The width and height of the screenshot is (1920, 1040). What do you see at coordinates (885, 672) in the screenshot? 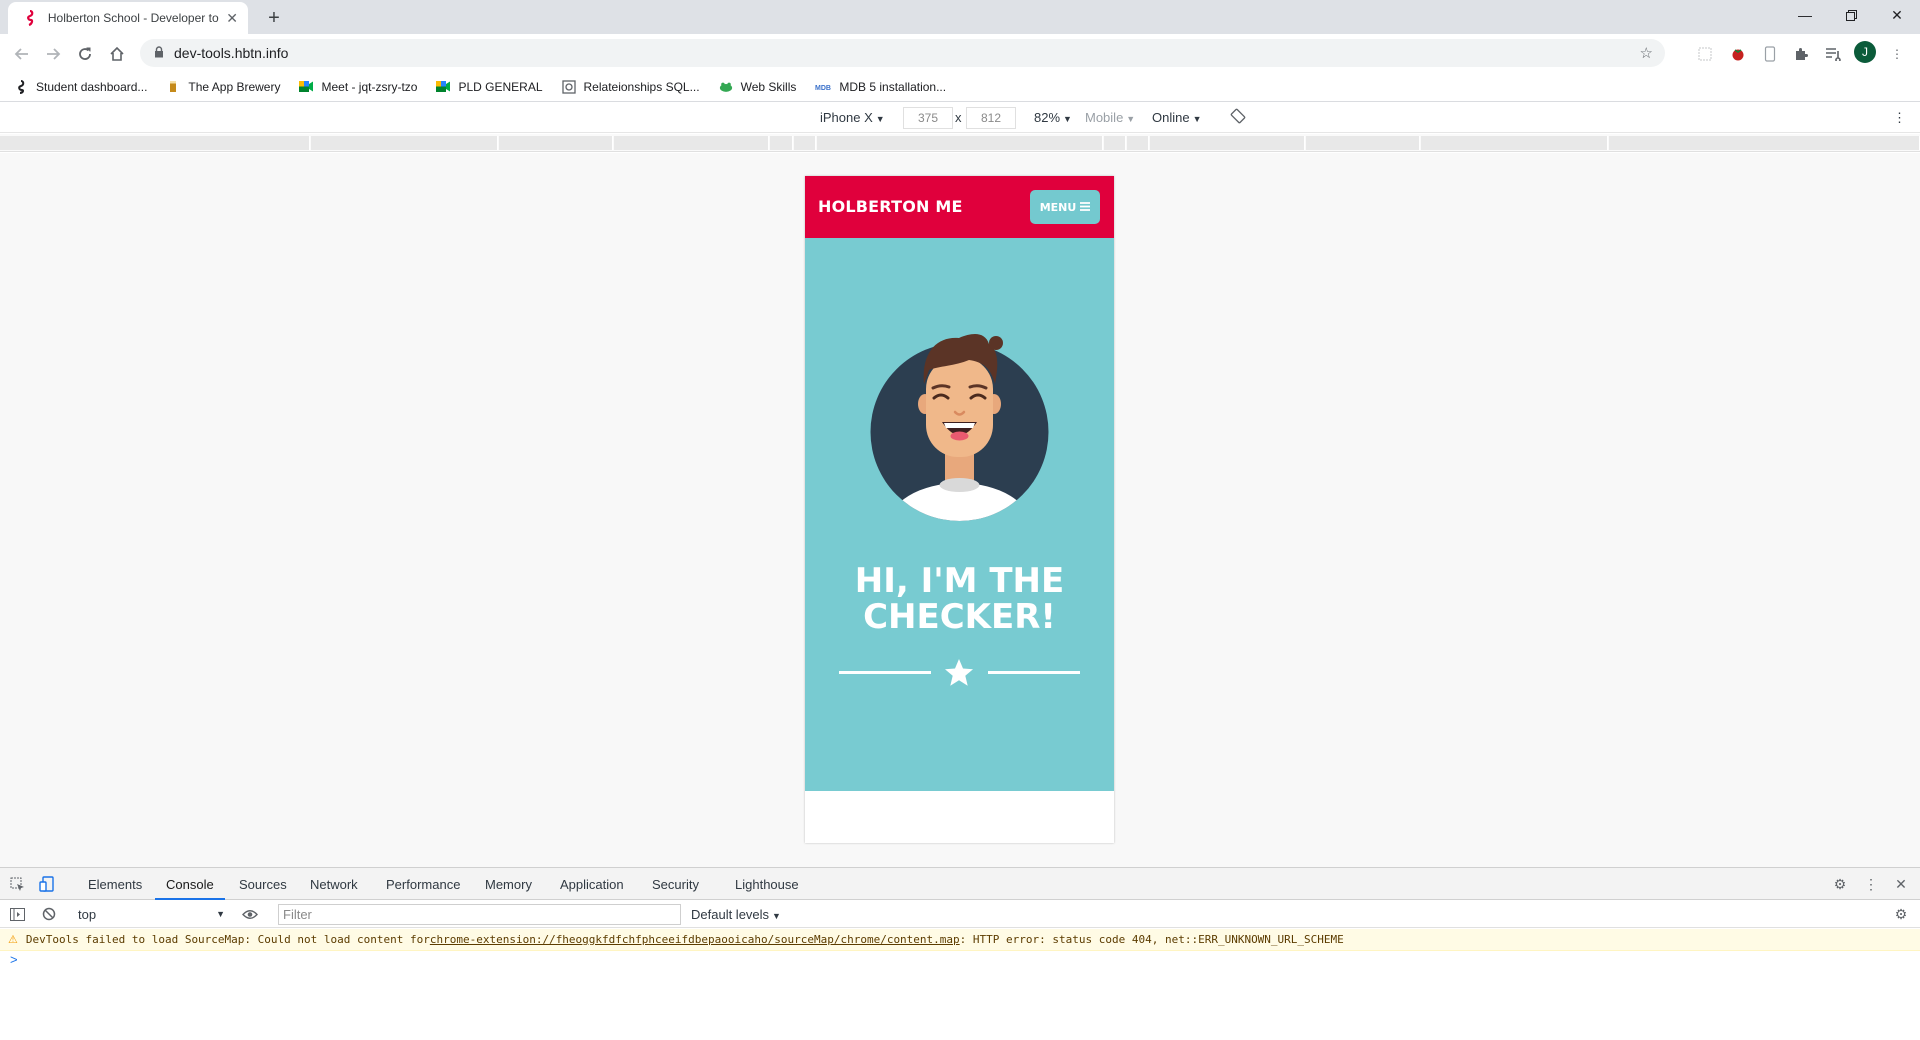
I see `divider-line-left` at bounding box center [885, 672].